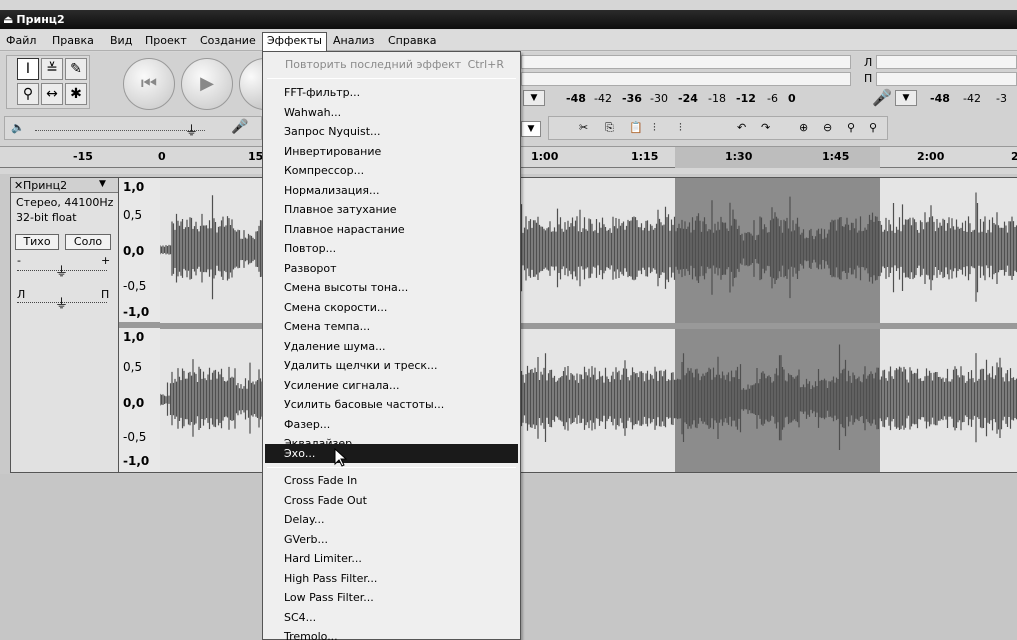  I want to click on cut-icon: ✂, so click(583, 127).